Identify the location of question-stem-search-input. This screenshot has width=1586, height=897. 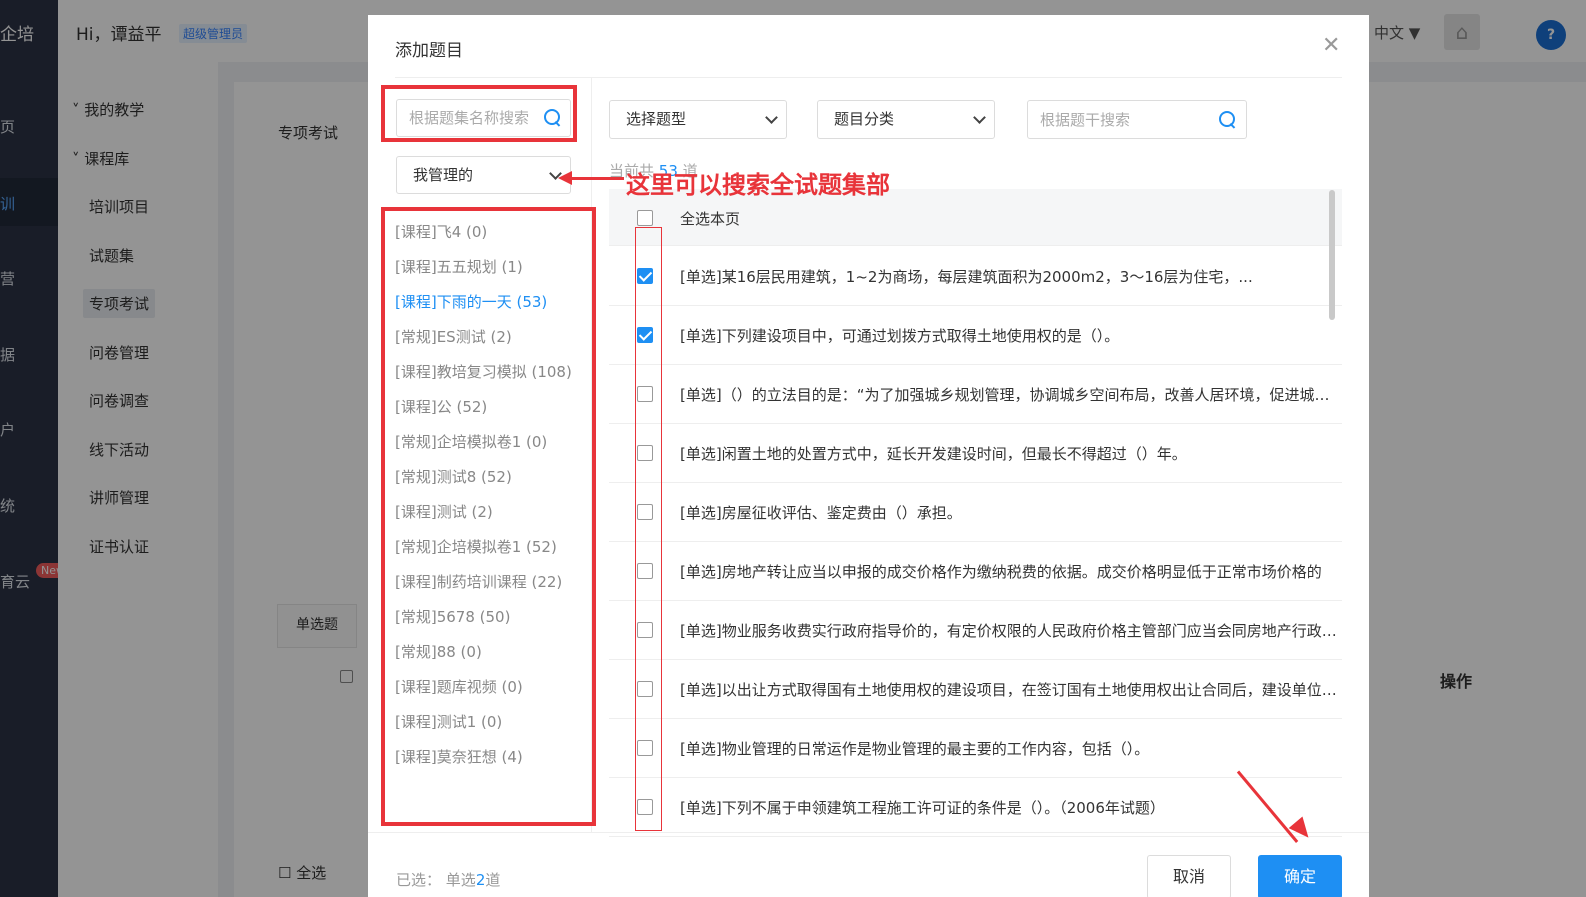
(1137, 119).